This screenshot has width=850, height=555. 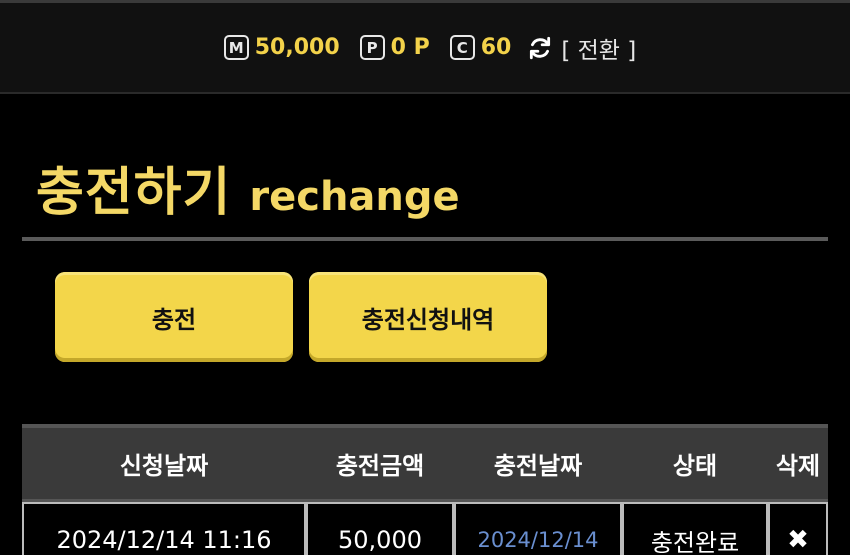 What do you see at coordinates (462, 47) in the screenshot?
I see `coin-icon: C` at bounding box center [462, 47].